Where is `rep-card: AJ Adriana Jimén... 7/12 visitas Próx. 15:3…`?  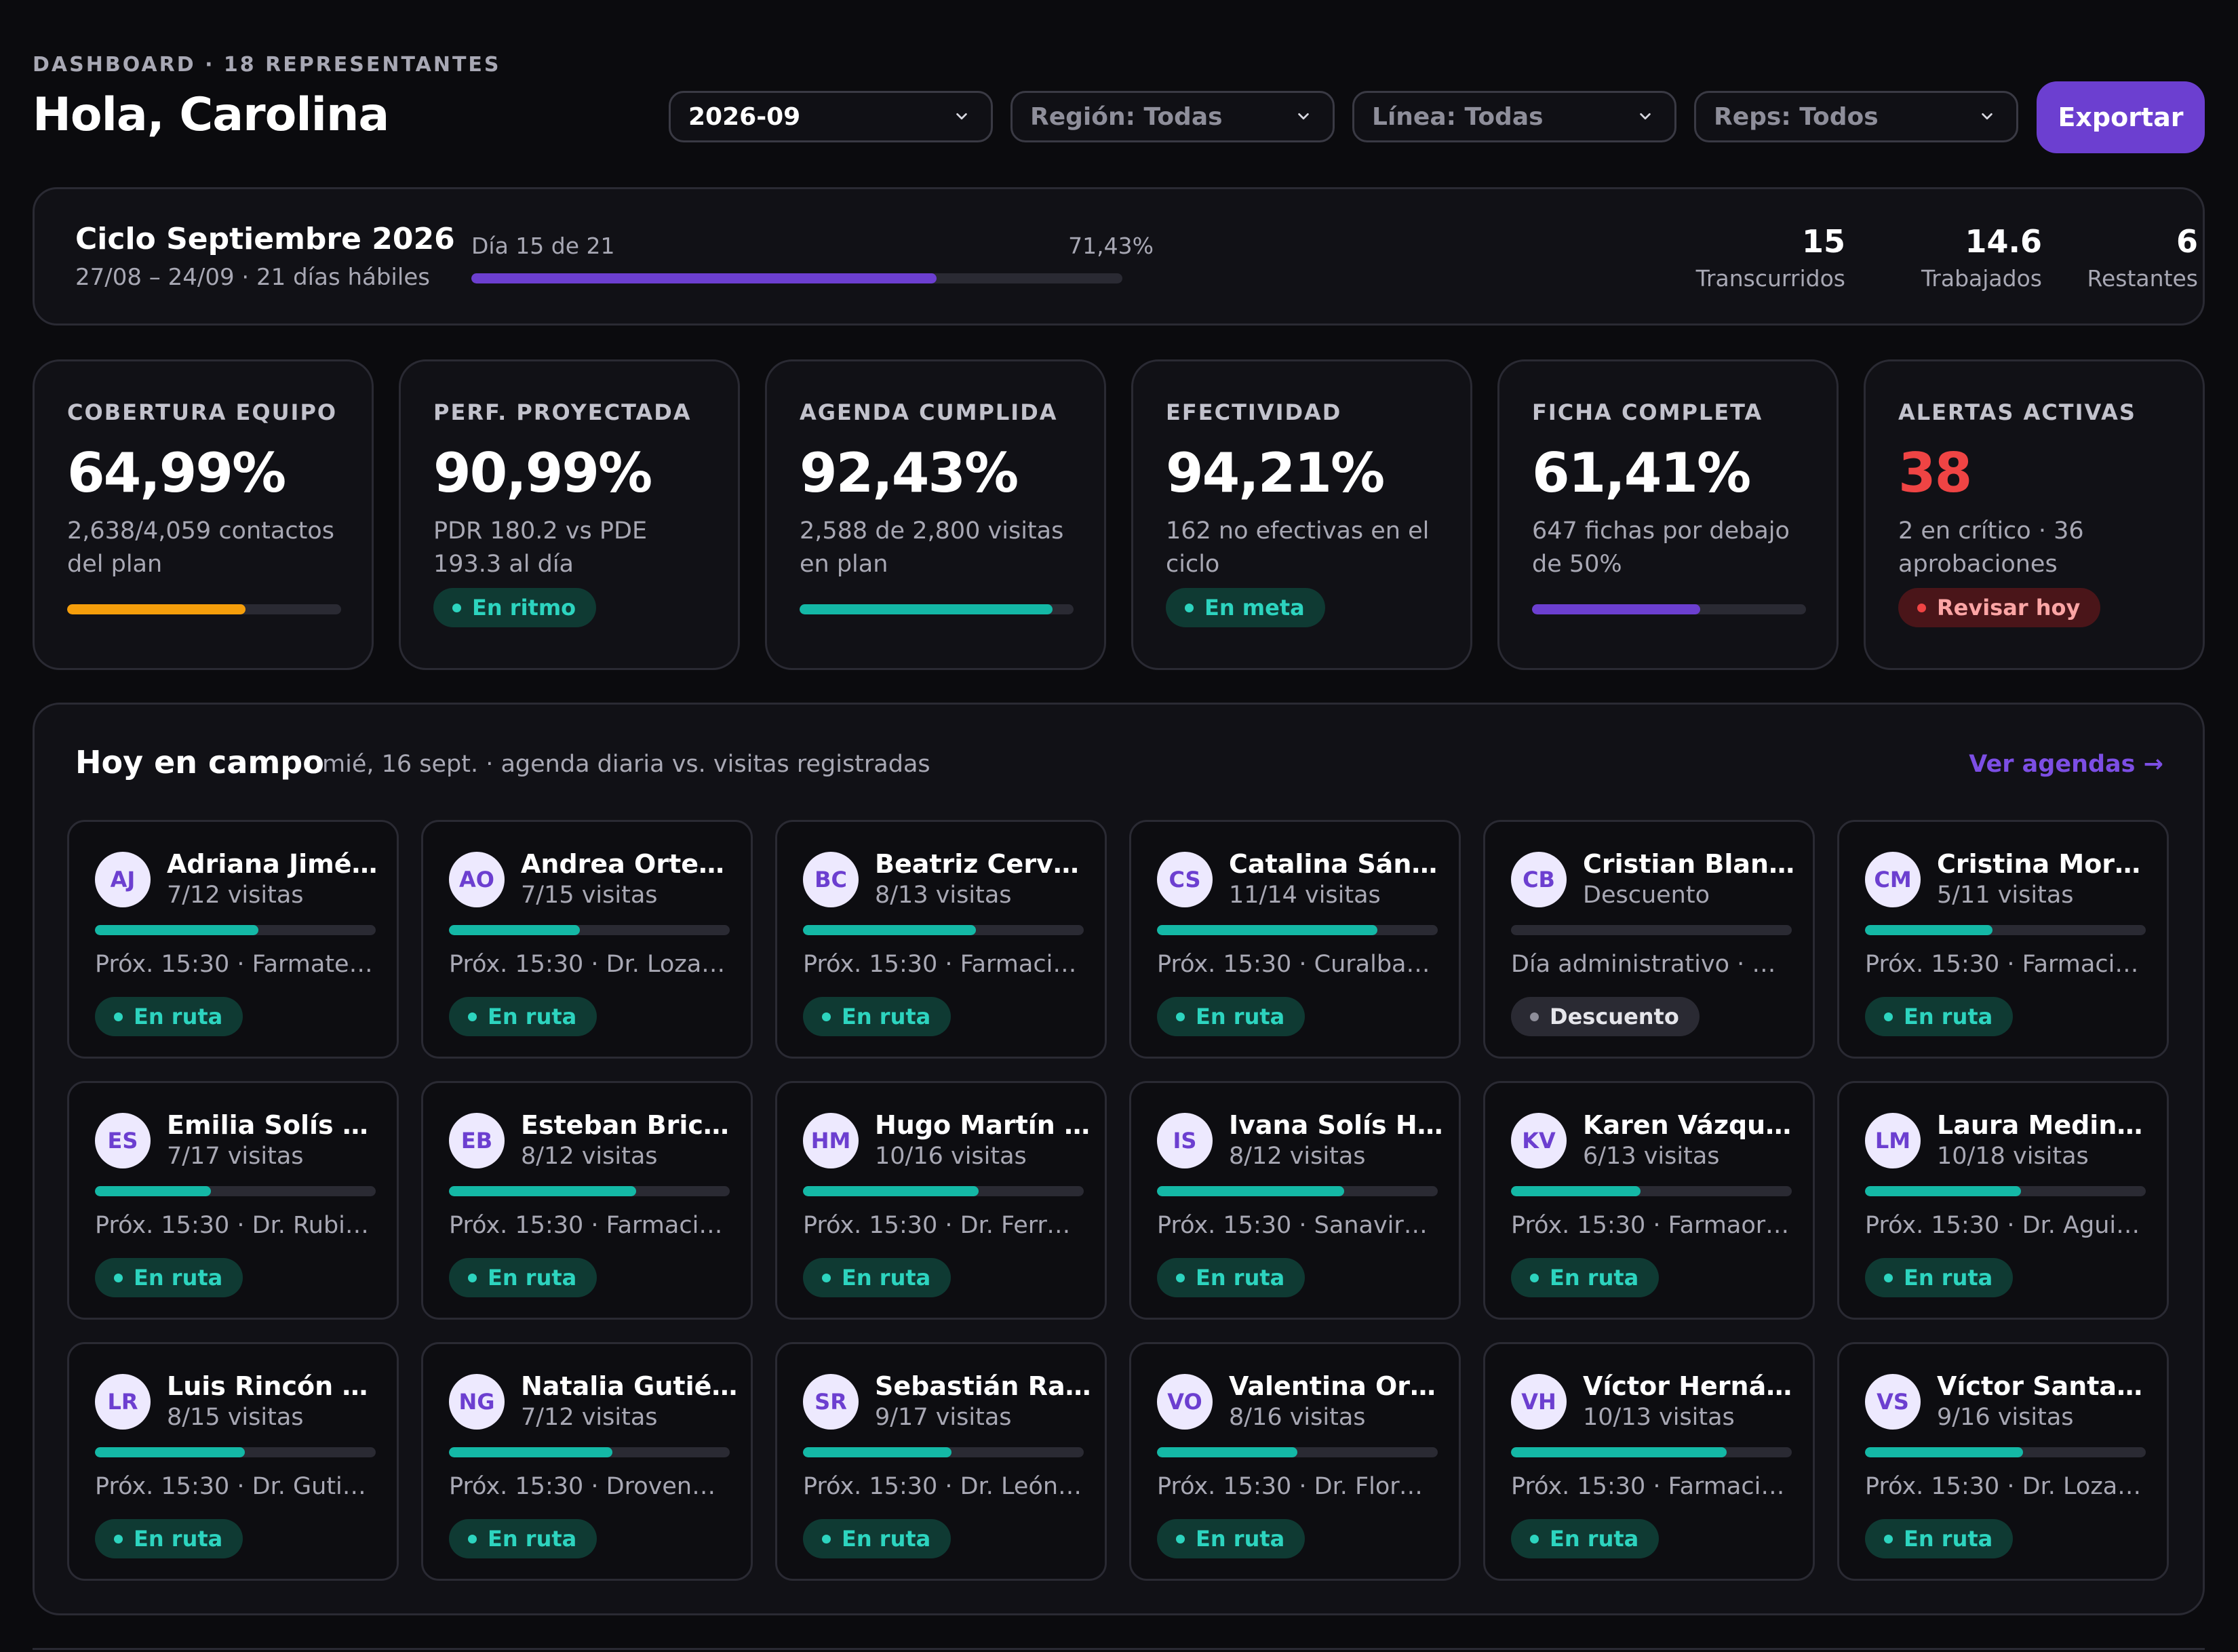
rep-card: AJ Adriana Jimén... 7/12 visitas Próx. 15:3… is located at coordinates (233, 939).